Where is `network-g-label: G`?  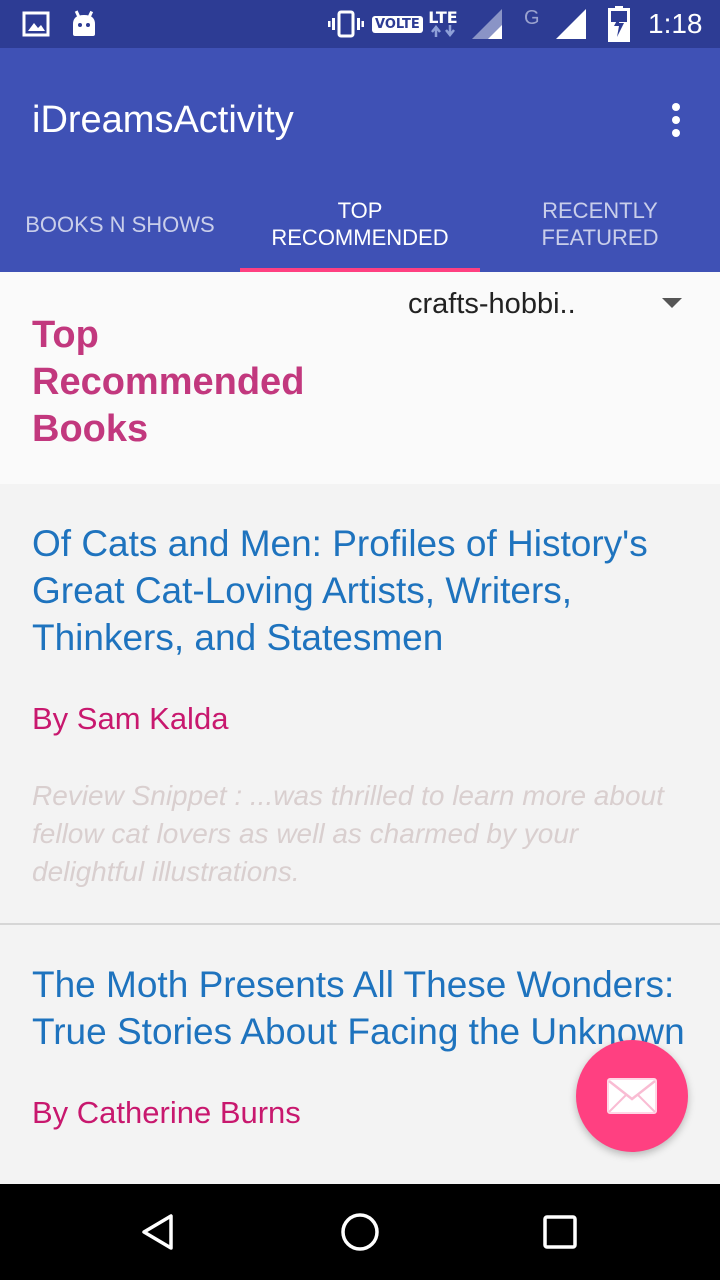
network-g-label: G is located at coordinates (532, 17).